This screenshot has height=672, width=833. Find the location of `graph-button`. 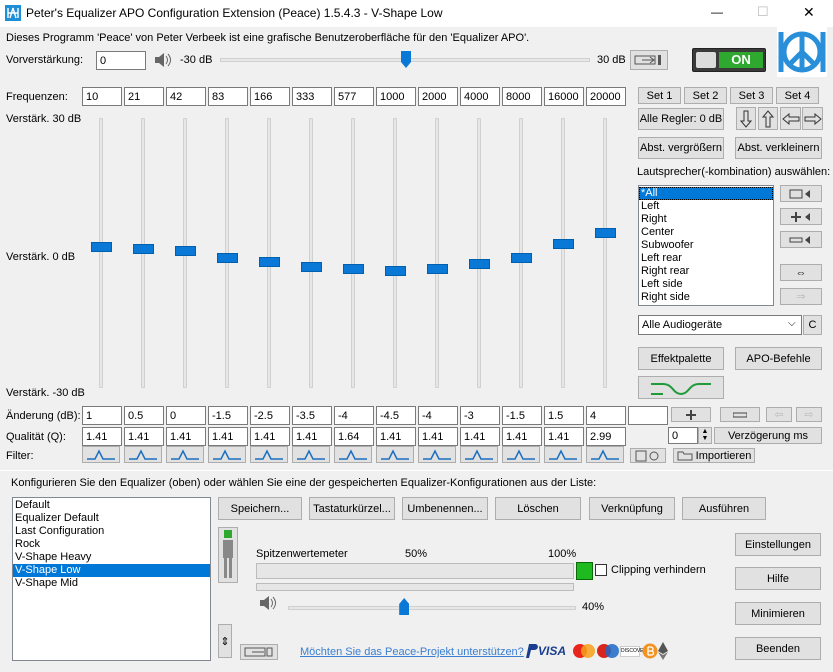

graph-button is located at coordinates (681, 387).